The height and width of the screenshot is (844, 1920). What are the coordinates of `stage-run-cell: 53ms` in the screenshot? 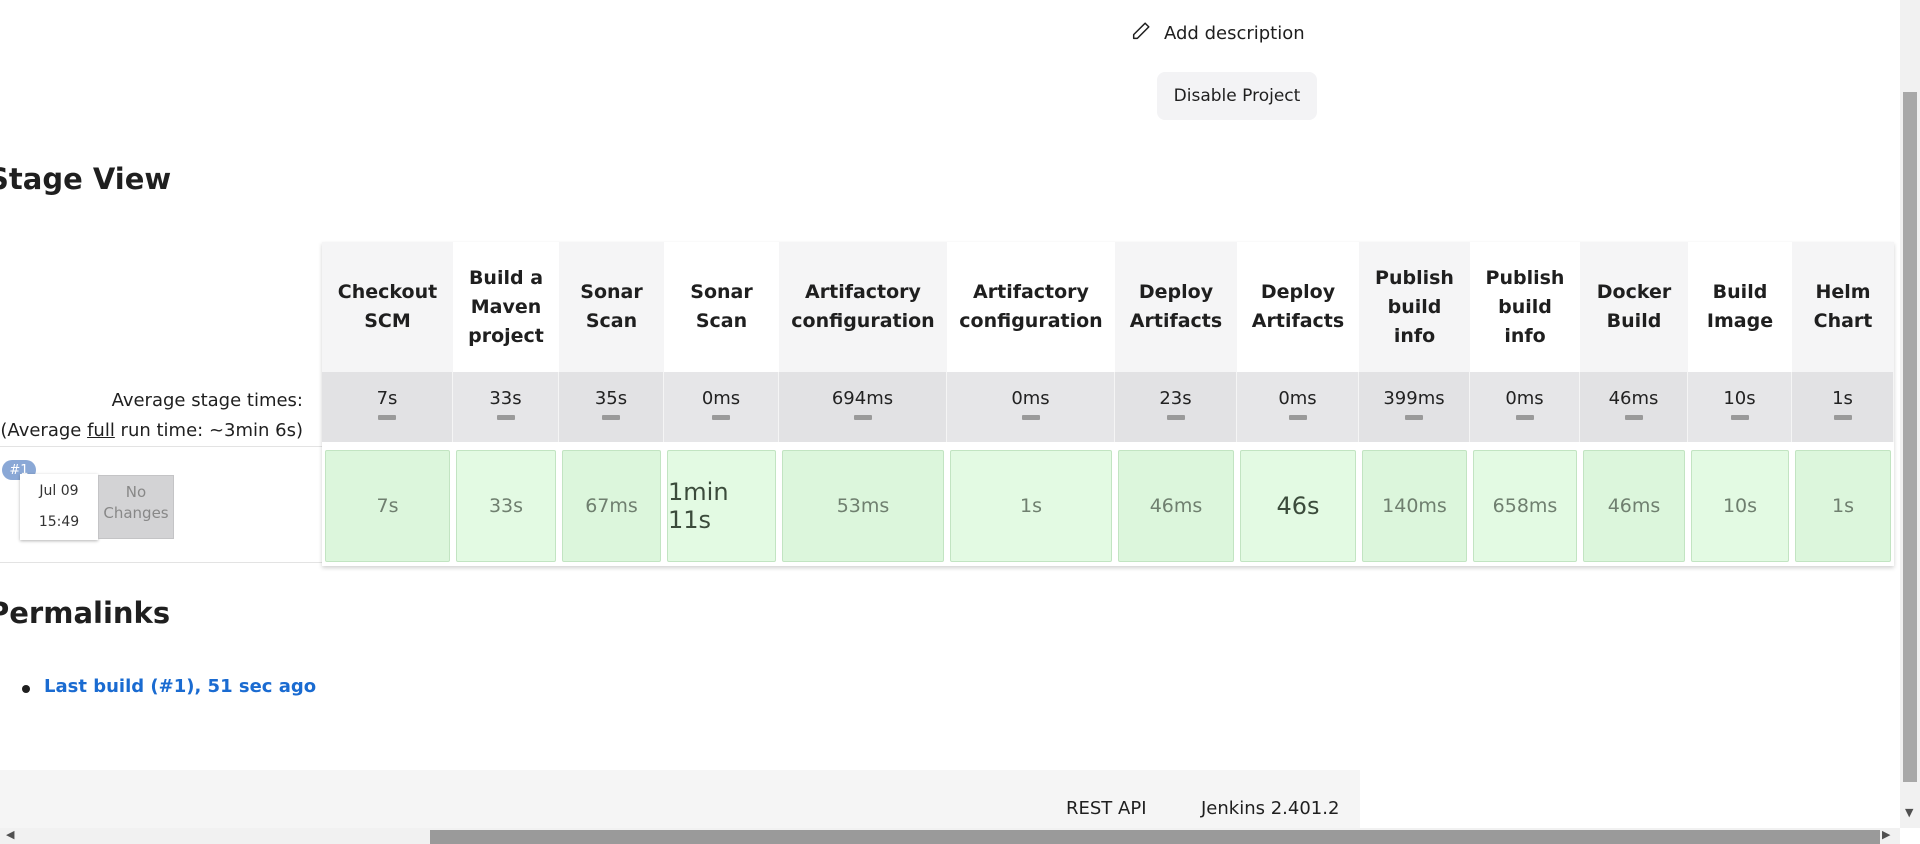 It's located at (863, 506).